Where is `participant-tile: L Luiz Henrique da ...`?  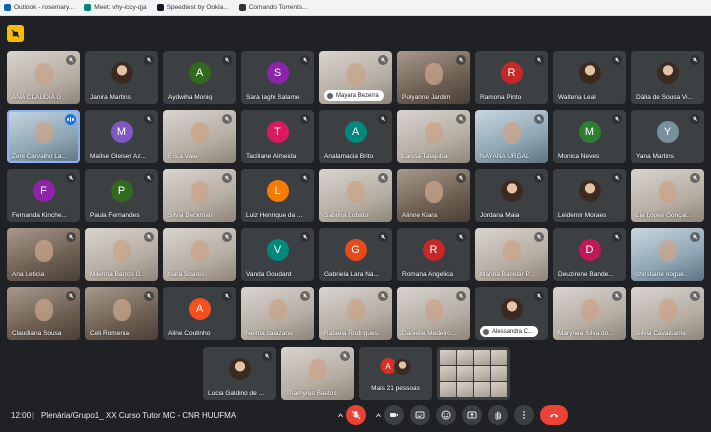 participant-tile: L Luiz Henrique da ... is located at coordinates (277, 195).